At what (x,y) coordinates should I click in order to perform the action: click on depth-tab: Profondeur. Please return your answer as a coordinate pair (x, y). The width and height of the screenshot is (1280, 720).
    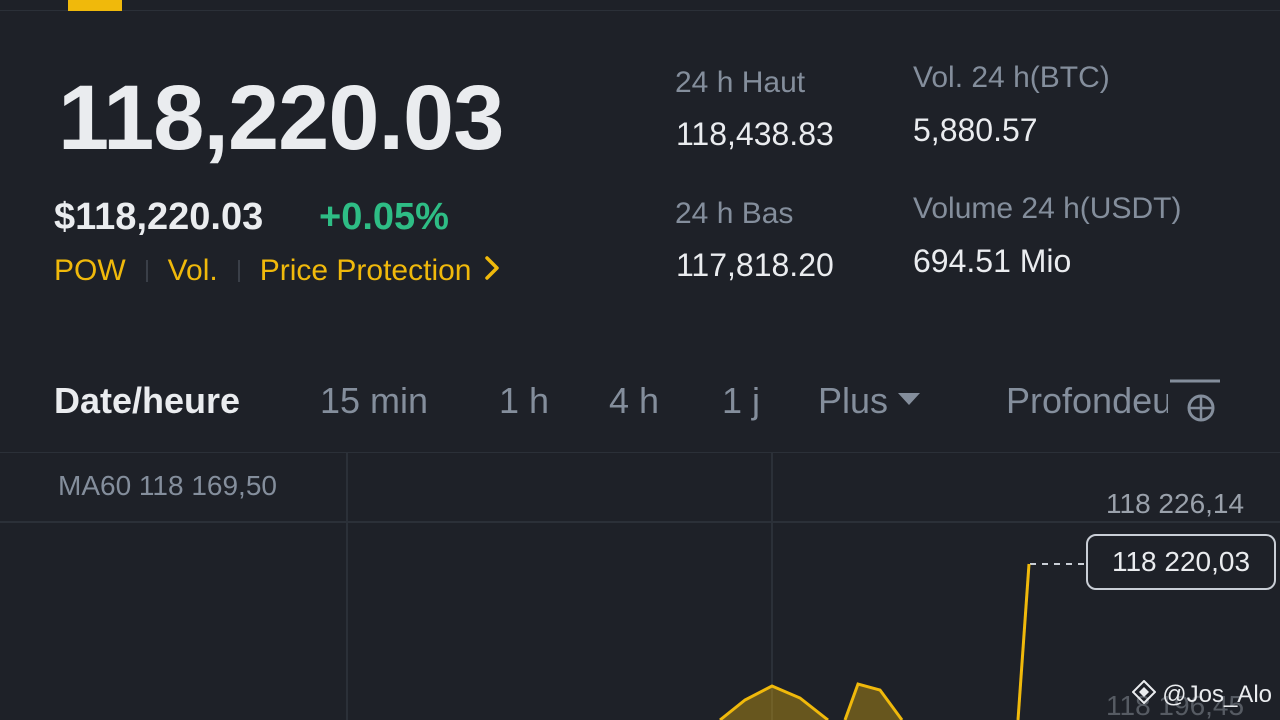
    Looking at the image, I should click on (1095, 401).